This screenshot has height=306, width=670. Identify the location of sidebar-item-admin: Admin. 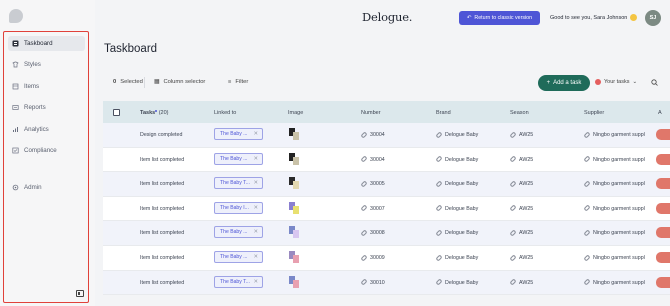
(46, 187).